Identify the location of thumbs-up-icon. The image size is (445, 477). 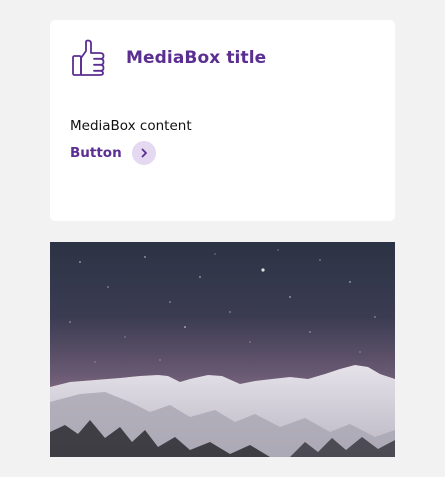
(88, 57).